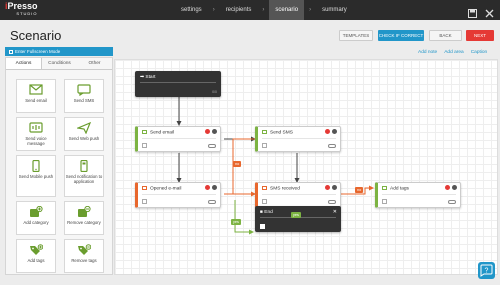 Image resolution: width=500 pixels, height=285 pixels. Describe the element at coordinates (36, 176) in the screenshot. I see `tile-send-mobile-push: Send Mobile push` at that location.